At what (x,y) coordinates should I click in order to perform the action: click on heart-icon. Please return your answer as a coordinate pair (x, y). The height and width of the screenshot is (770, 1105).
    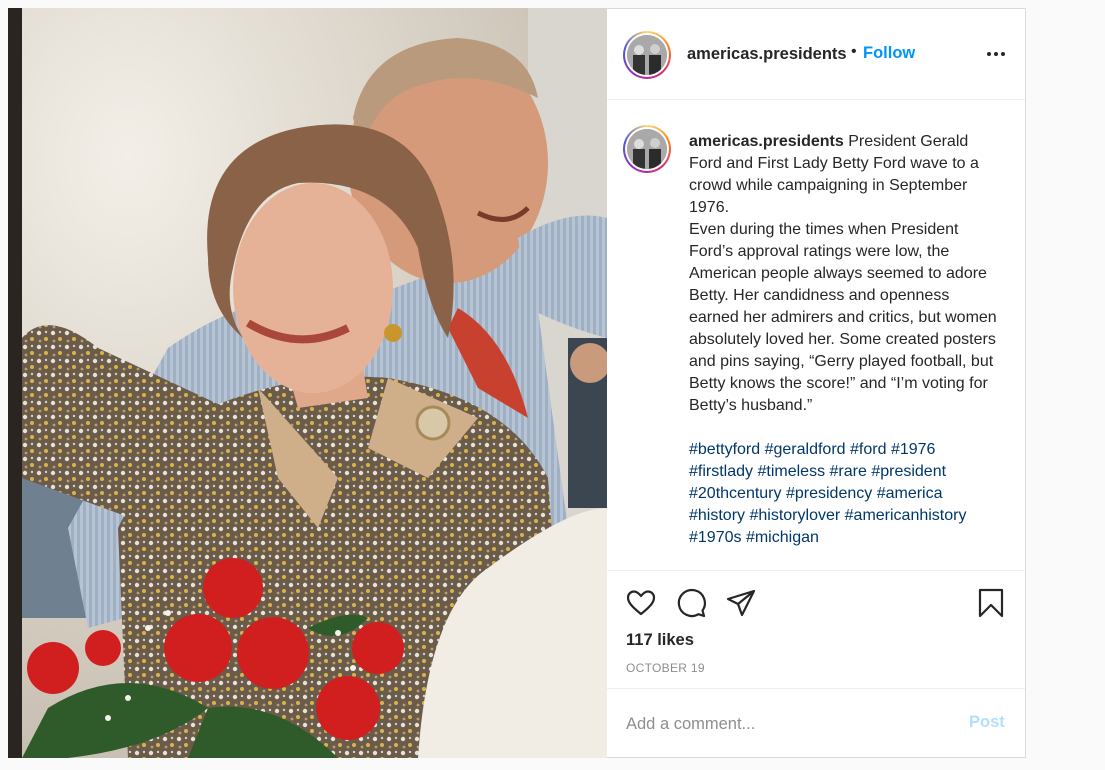
    Looking at the image, I should click on (641, 603).